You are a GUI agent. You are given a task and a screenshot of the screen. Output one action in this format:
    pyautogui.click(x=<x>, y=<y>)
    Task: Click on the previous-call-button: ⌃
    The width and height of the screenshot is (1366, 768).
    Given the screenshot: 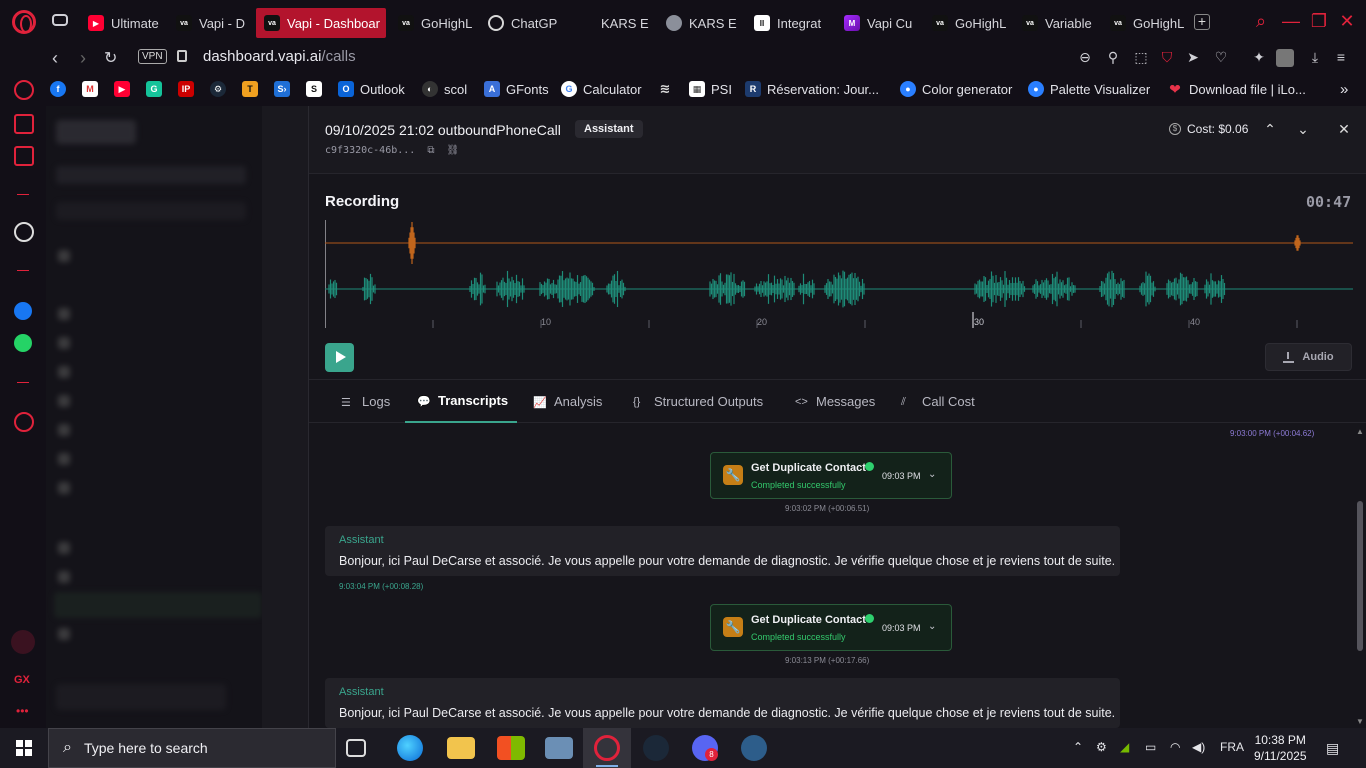 What is the action you would take?
    pyautogui.click(x=1270, y=129)
    